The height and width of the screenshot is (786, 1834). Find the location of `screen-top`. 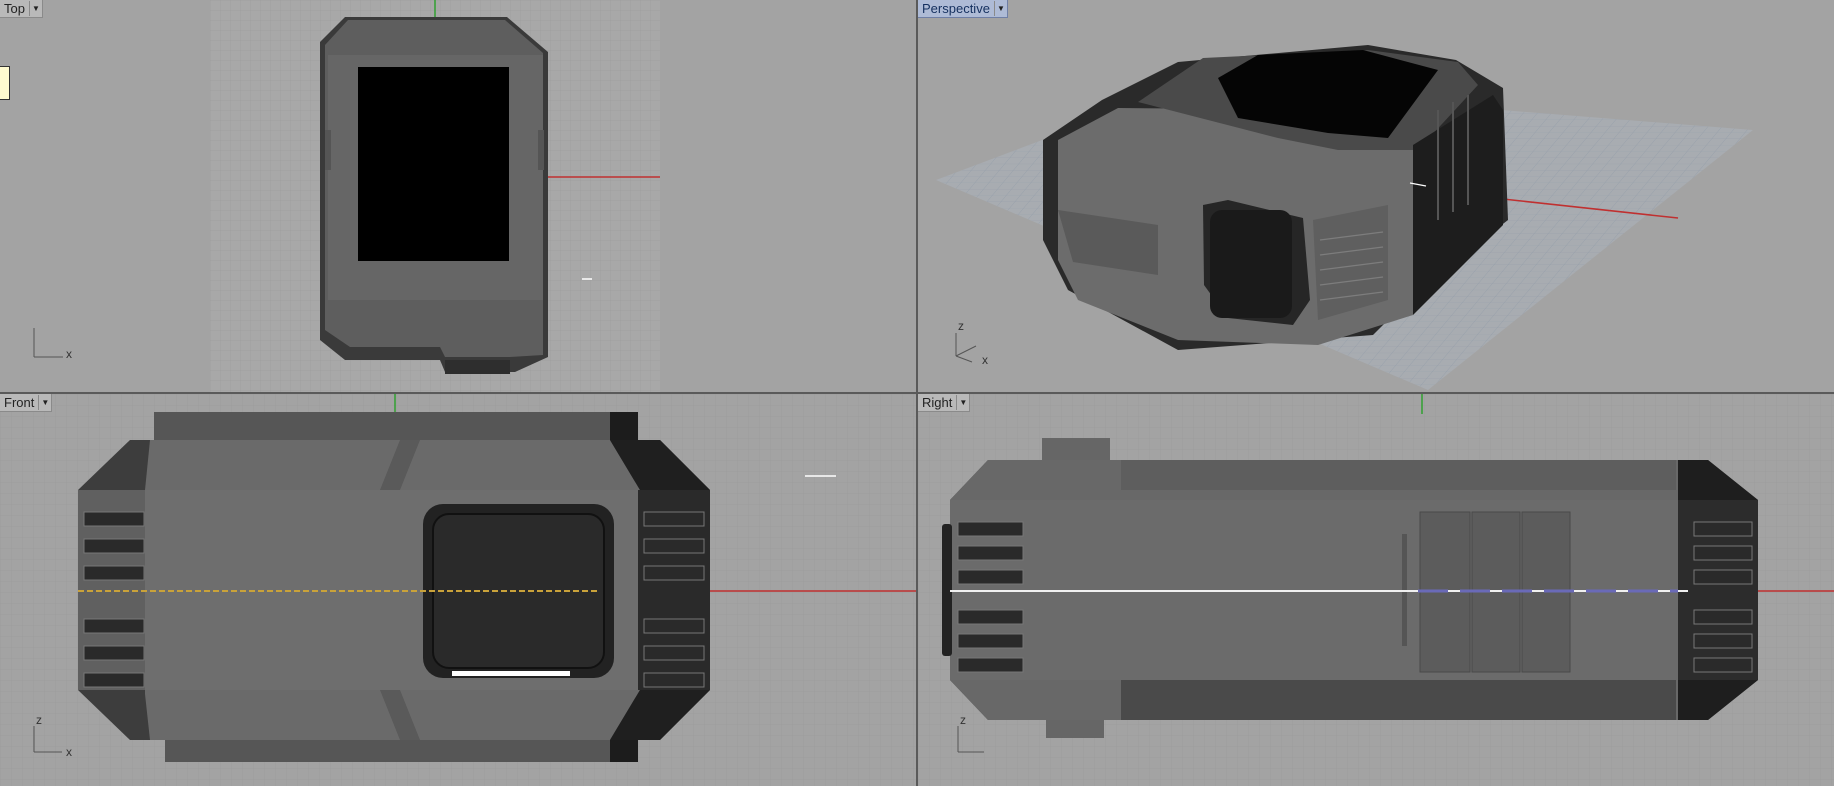

screen-top is located at coordinates (433, 164).